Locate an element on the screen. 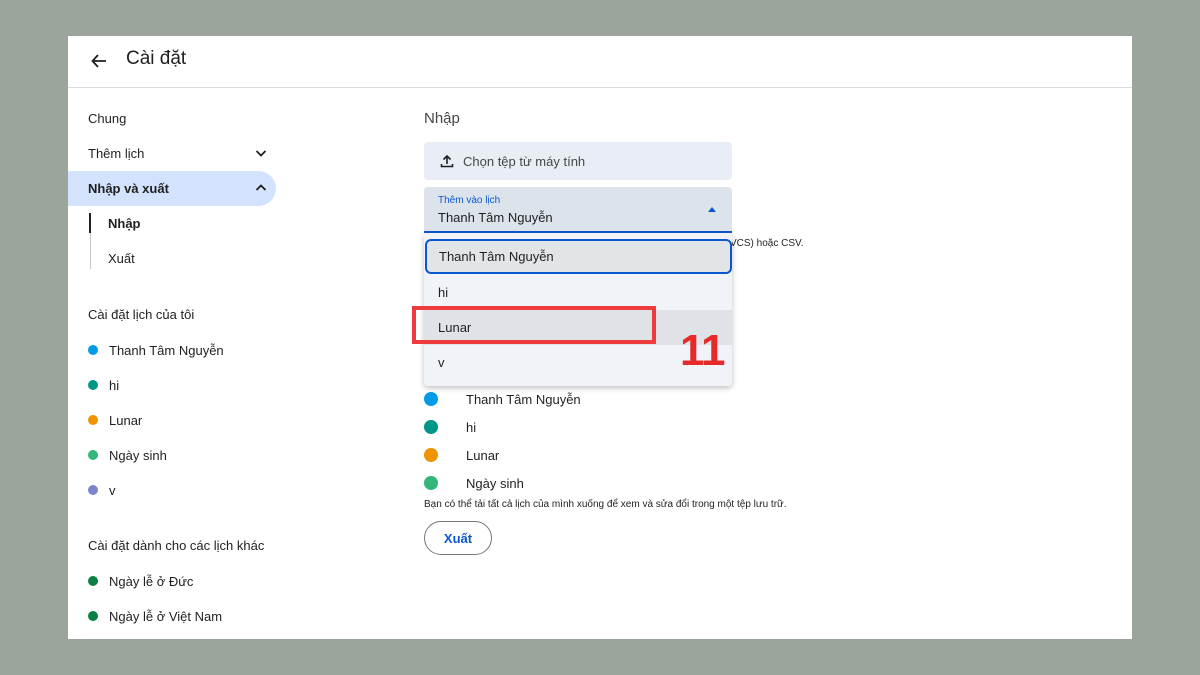 The image size is (1200, 675). sidebar-item-import-export: Nhập và xuất is located at coordinates (172, 188).